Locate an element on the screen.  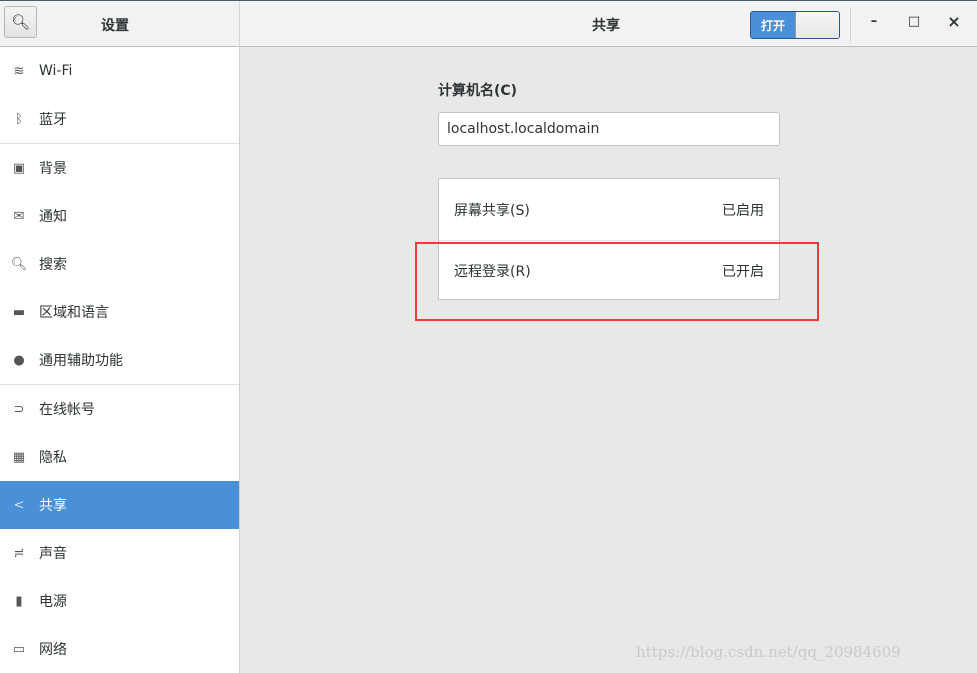
search-button: 🔍︎ is located at coordinates (20, 22).